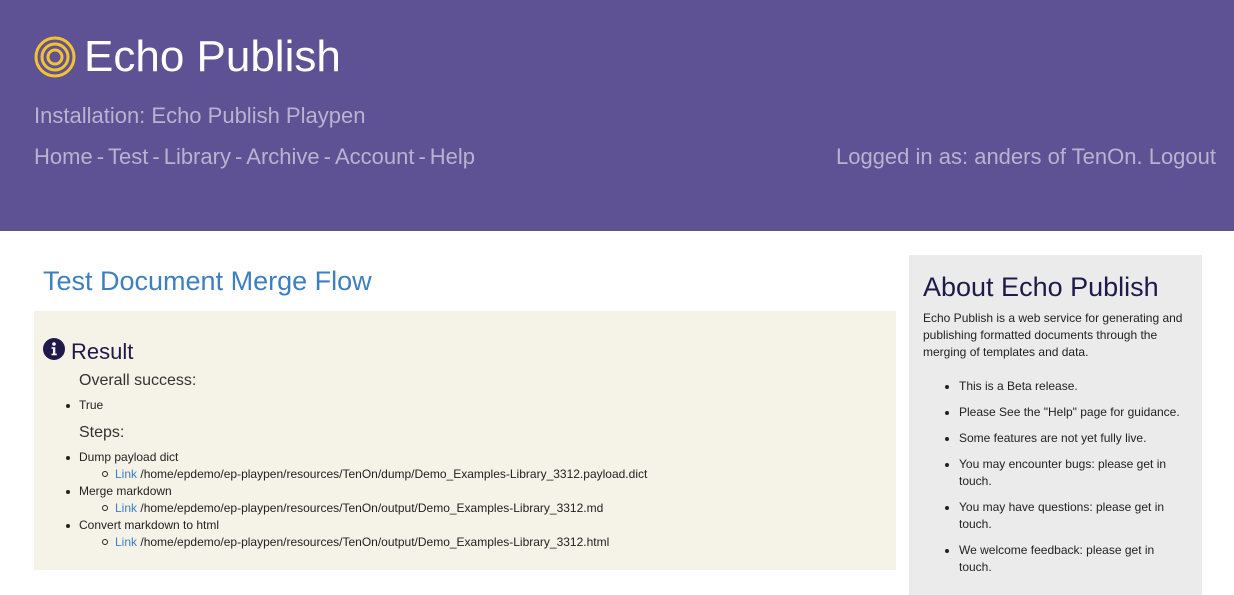 The width and height of the screenshot is (1234, 595). I want to click on page-title: Test Document Merge Flow, so click(207, 281).